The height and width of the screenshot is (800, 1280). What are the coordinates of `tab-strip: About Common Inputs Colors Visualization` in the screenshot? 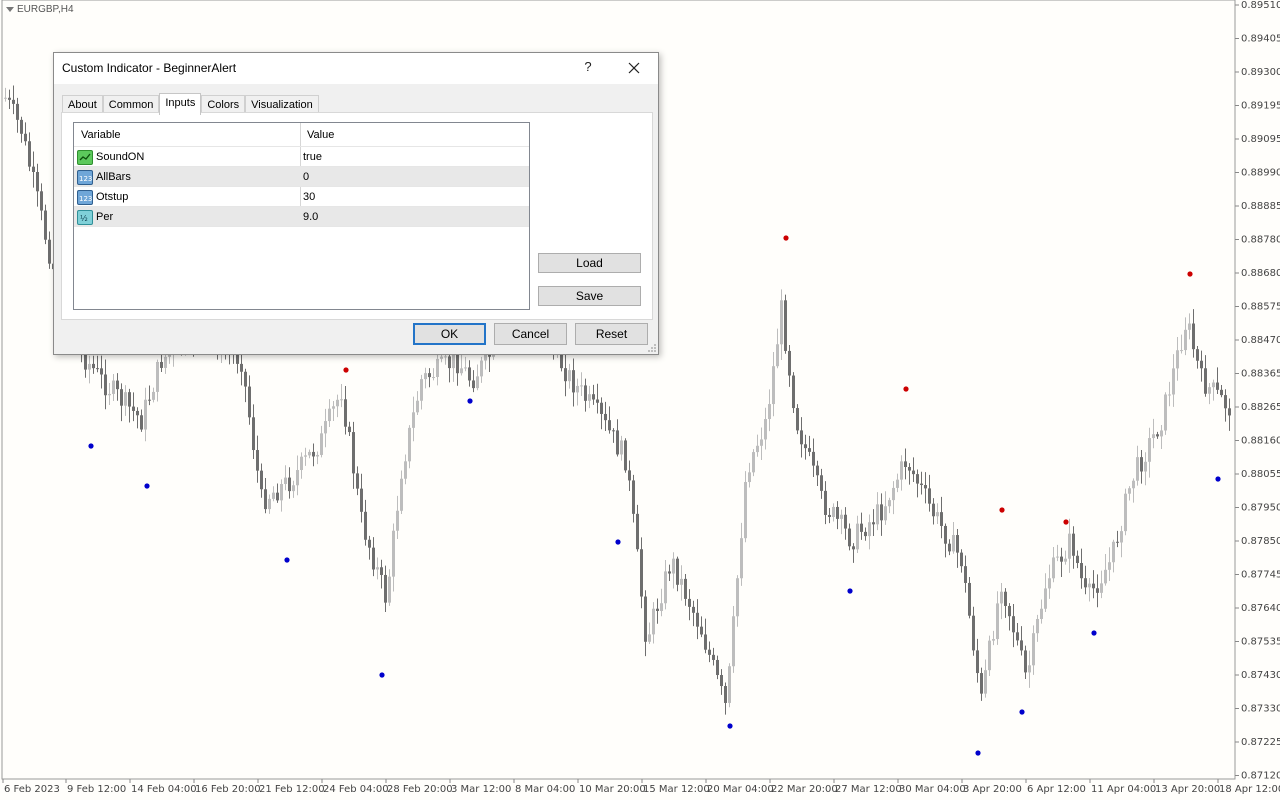 It's located at (190, 104).